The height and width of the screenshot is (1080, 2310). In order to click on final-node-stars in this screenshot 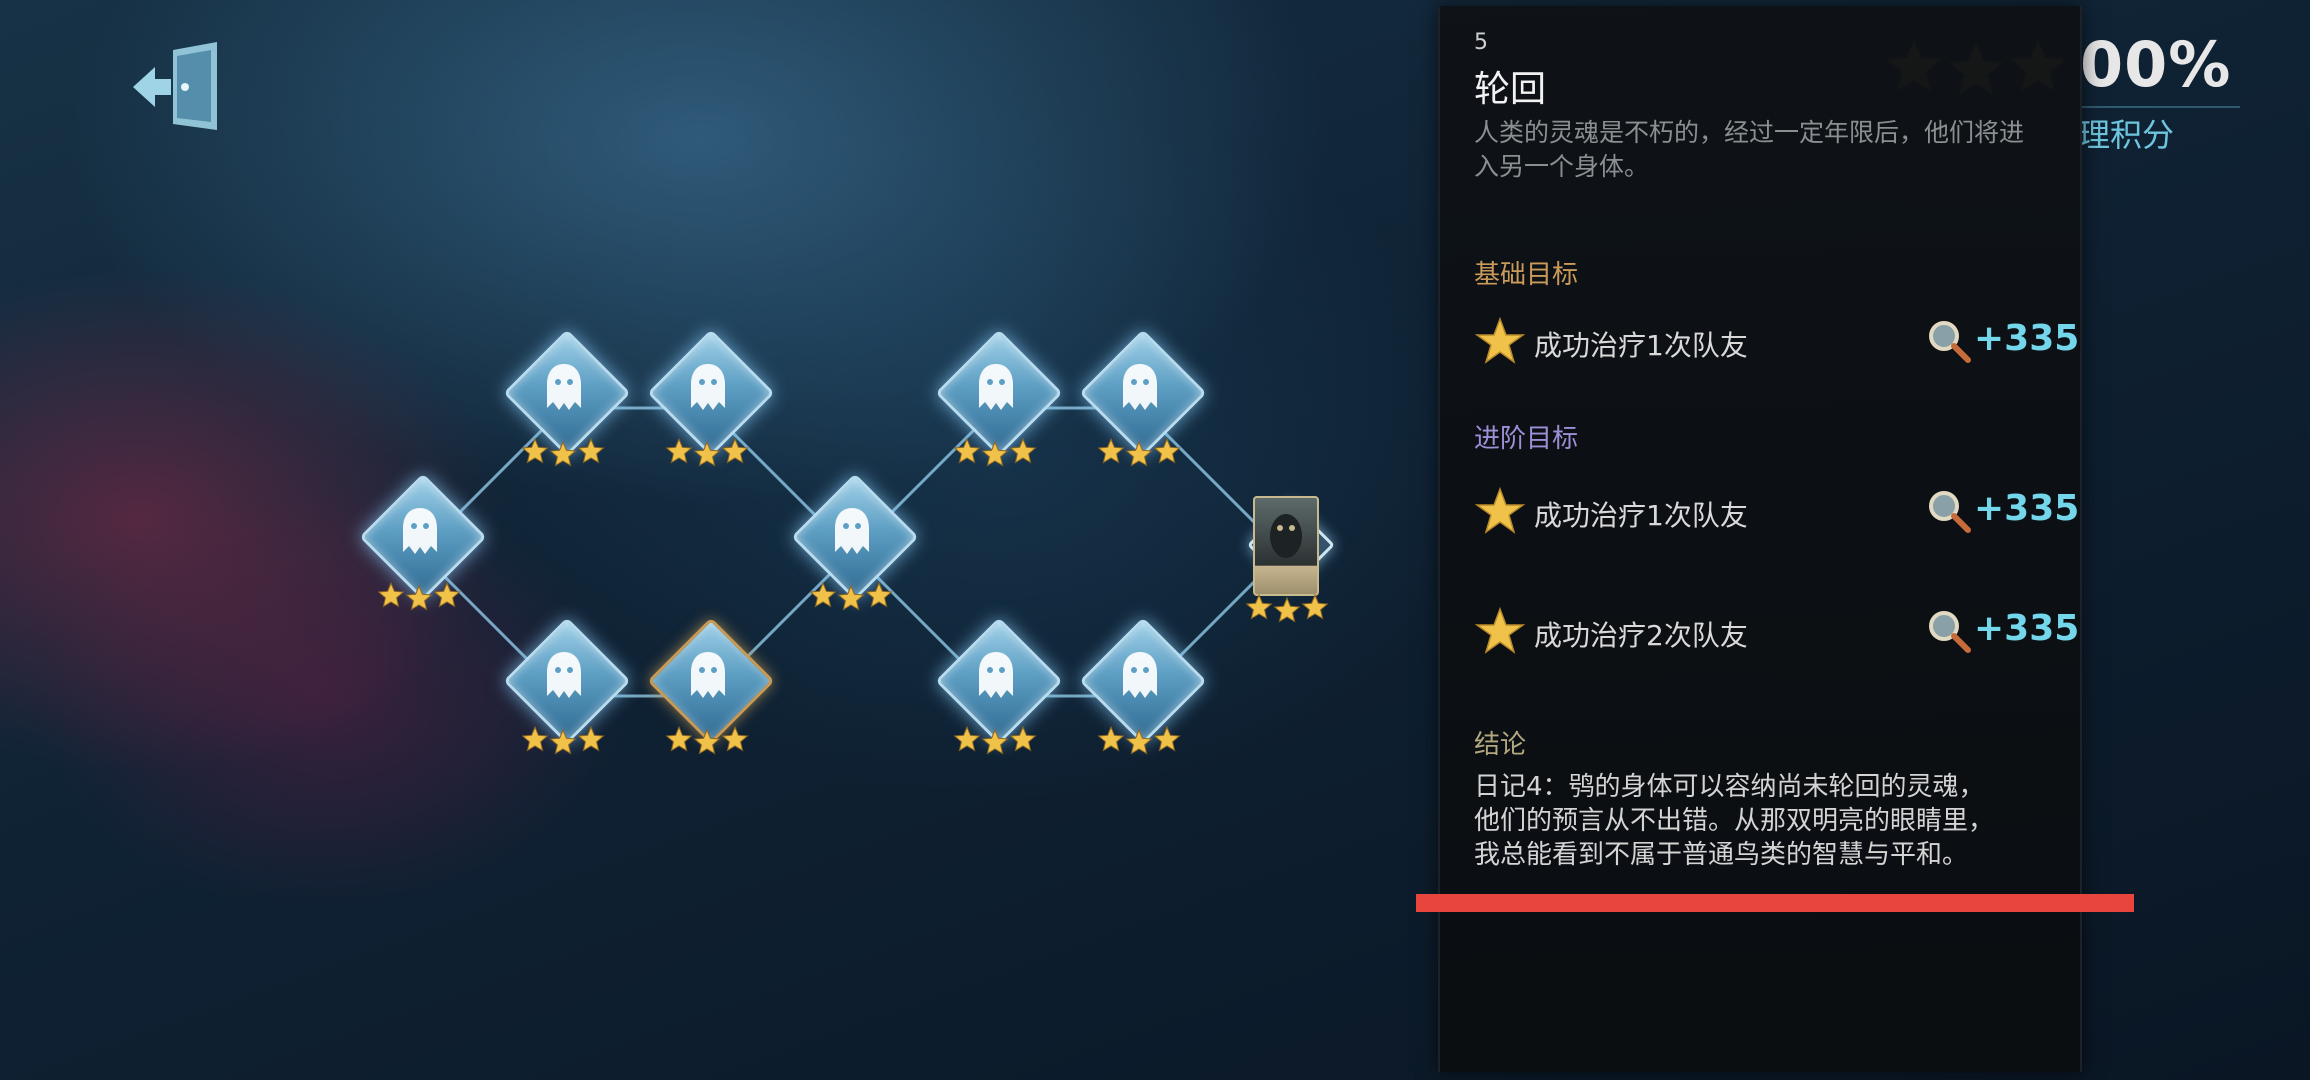, I will do `click(1287, 608)`.